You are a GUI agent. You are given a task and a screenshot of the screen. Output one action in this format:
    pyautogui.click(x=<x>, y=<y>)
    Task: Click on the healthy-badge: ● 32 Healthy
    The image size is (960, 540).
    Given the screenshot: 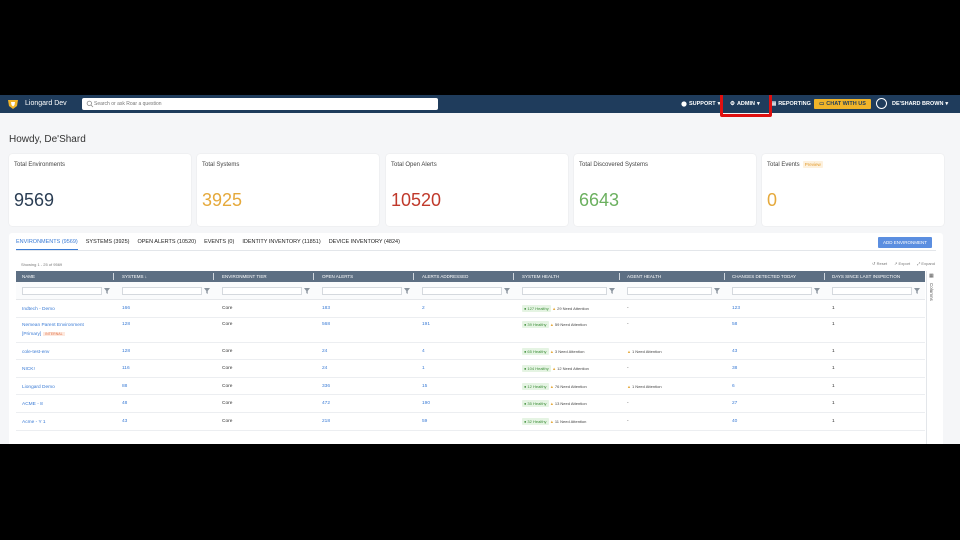 What is the action you would take?
    pyautogui.click(x=535, y=421)
    